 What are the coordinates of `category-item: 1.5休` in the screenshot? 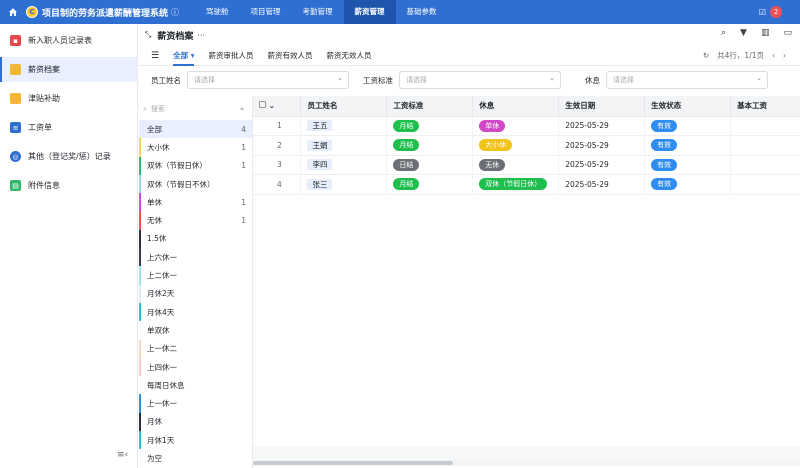 It's located at (195, 239).